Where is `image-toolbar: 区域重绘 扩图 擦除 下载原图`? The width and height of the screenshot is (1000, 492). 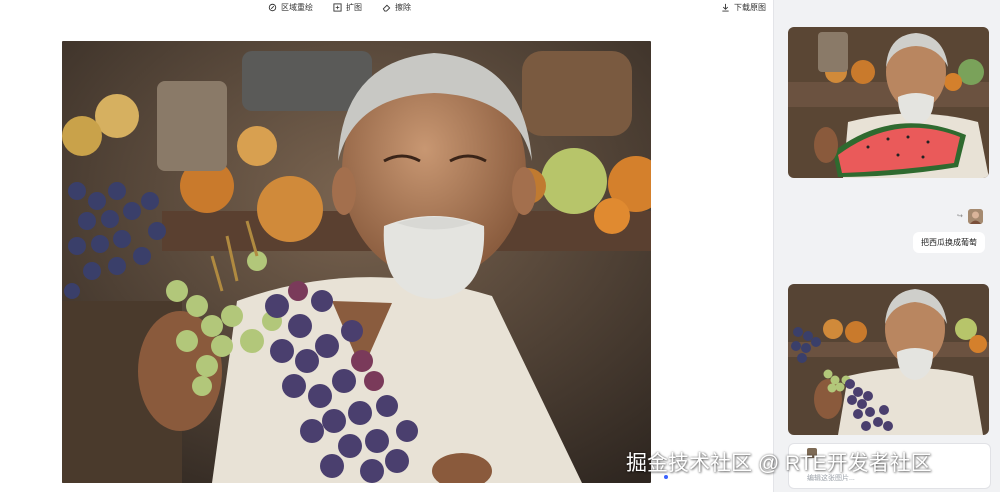
image-toolbar: 区域重绘 扩图 擦除 下载原图 is located at coordinates (386, 7).